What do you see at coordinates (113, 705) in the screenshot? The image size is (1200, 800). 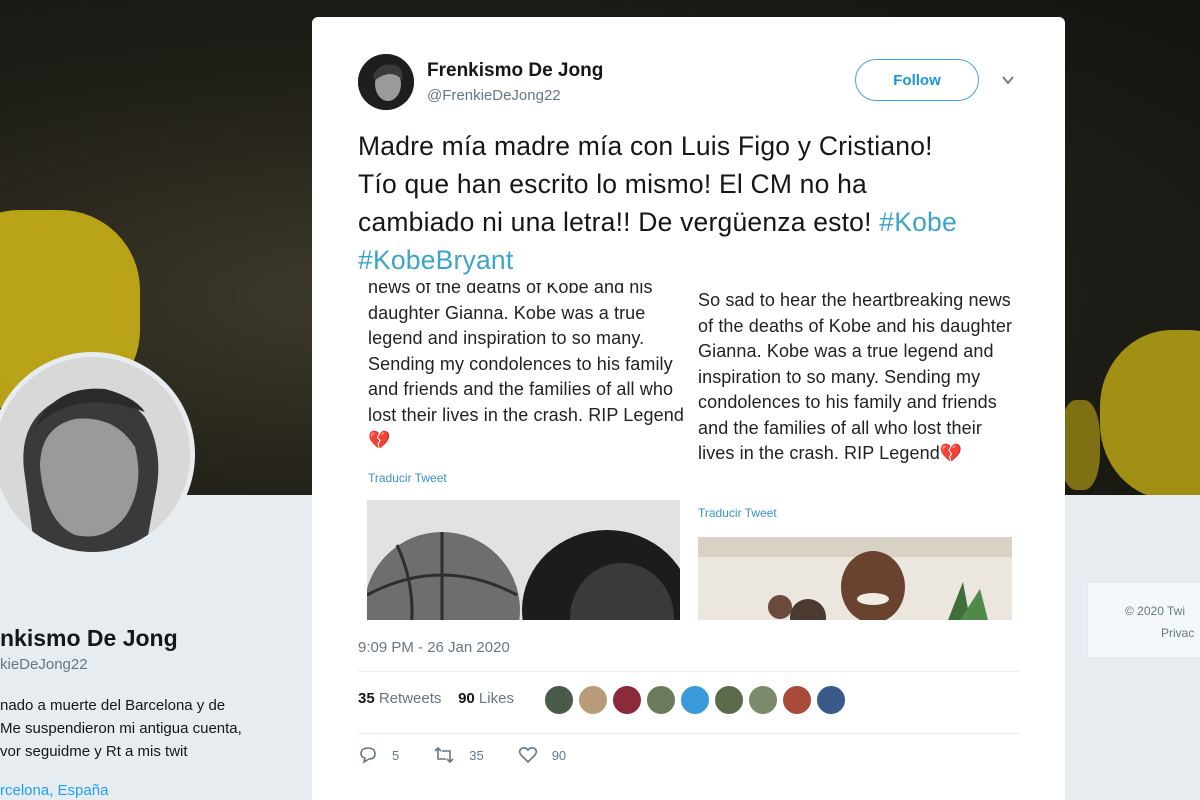 I see `bio-line: nado a muerte del Barcelona y de` at bounding box center [113, 705].